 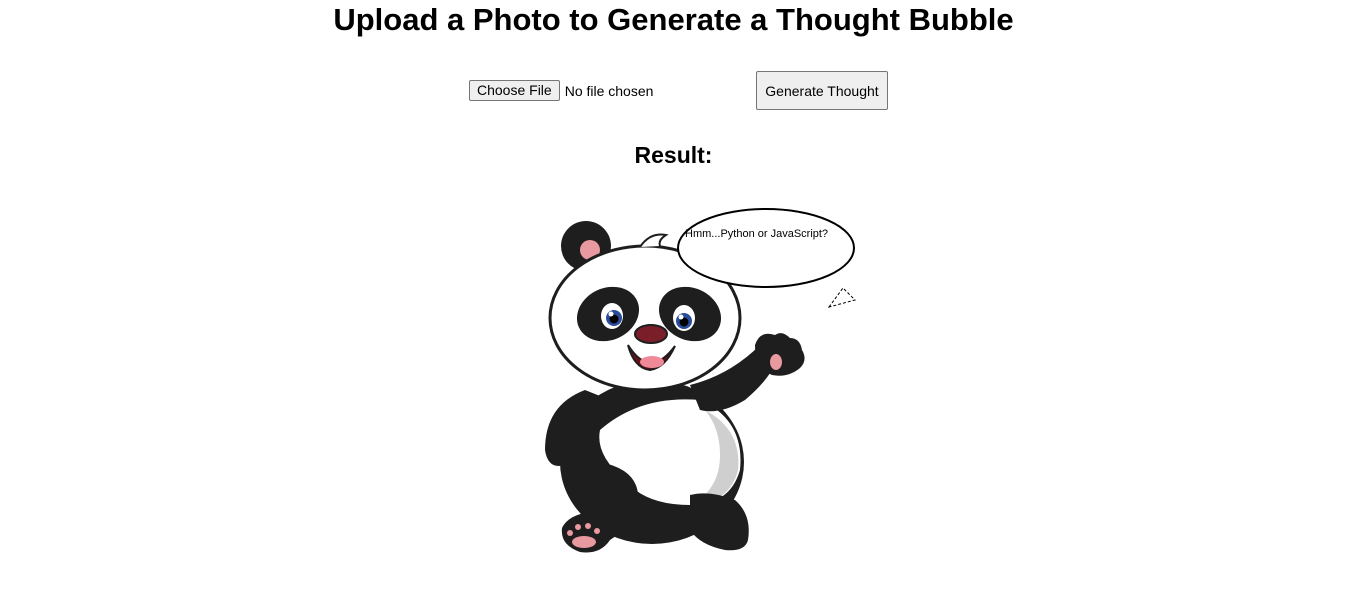 What do you see at coordinates (609, 90) in the screenshot?
I see `file-status-text: No file chosen` at bounding box center [609, 90].